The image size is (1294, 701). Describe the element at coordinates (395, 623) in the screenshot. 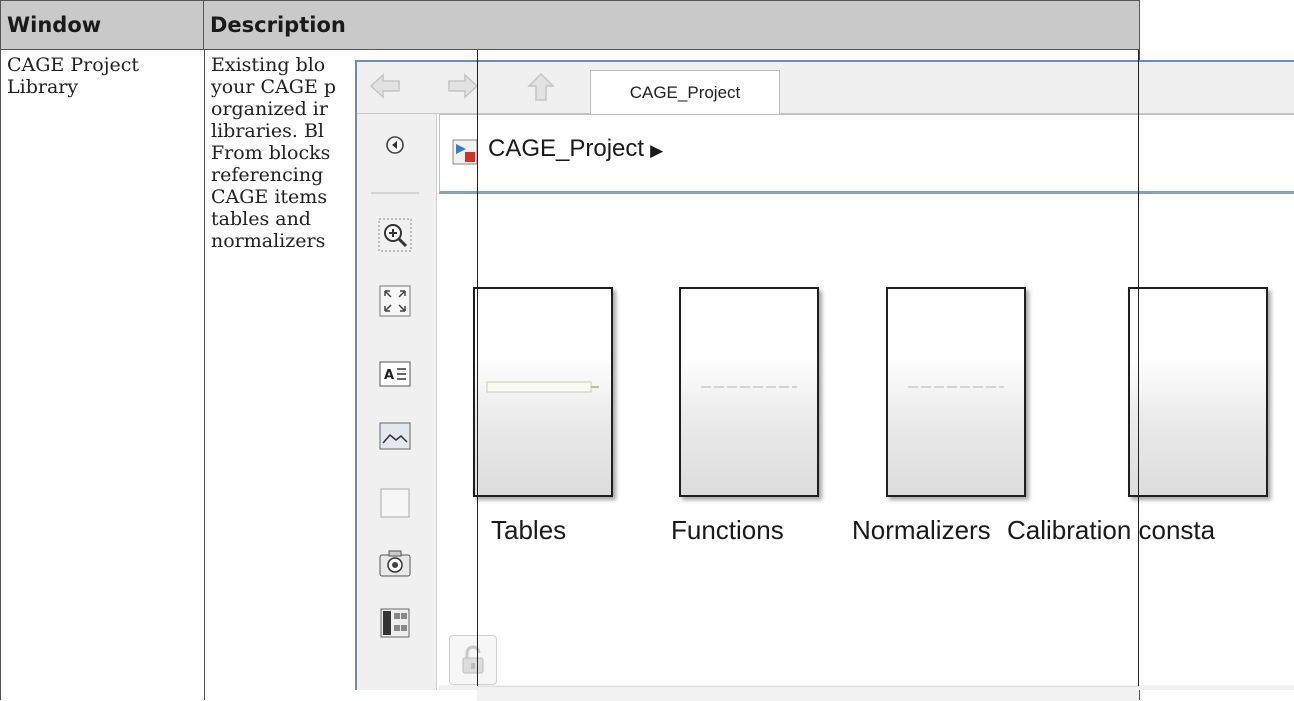

I see `library-browser-icon` at that location.